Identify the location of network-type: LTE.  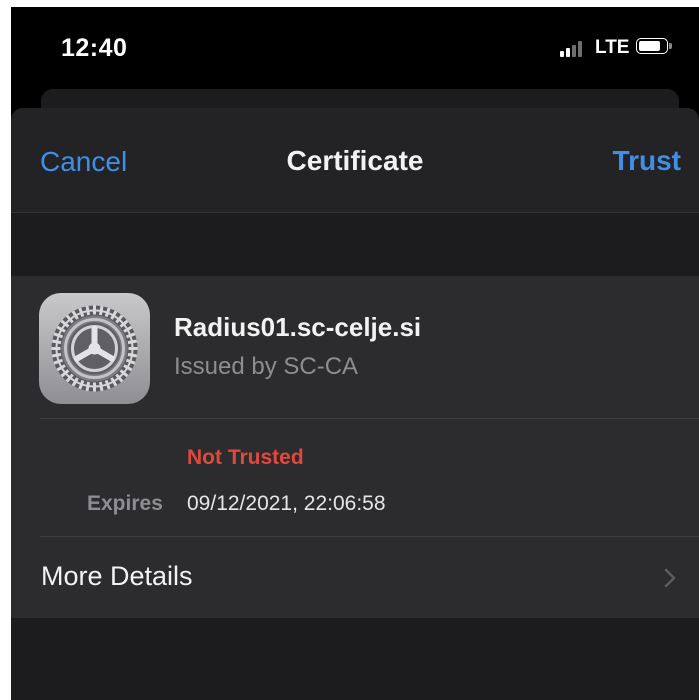
(612, 47).